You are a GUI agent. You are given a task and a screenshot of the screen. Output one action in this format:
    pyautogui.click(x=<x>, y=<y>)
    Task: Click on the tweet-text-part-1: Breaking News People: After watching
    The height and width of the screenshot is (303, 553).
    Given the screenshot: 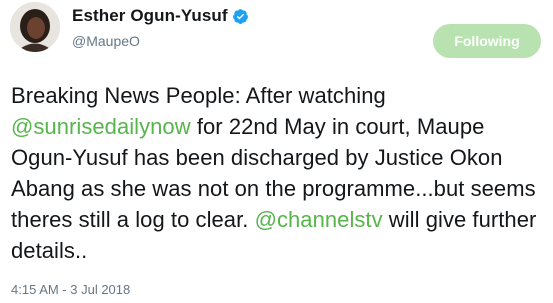 What is the action you would take?
    pyautogui.click(x=198, y=95)
    